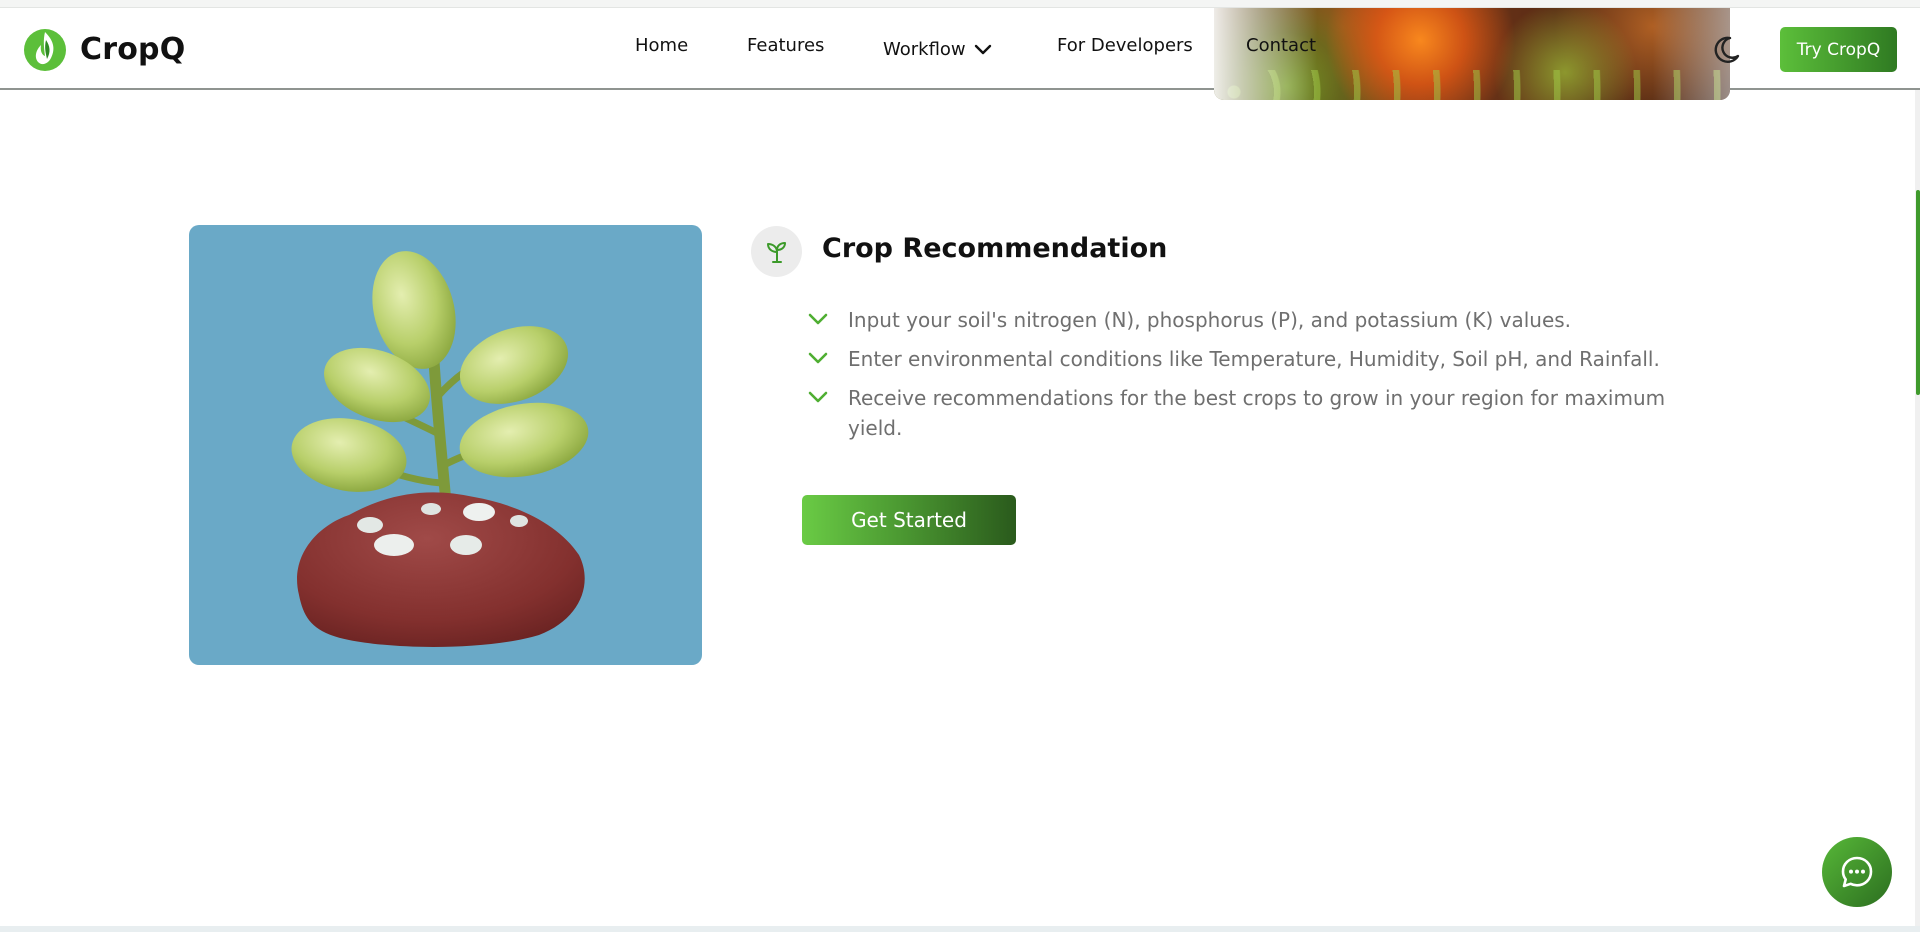 This screenshot has height=932, width=1920. Describe the element at coordinates (995, 248) in the screenshot. I see `feature-title: Crop Recommendation` at that location.